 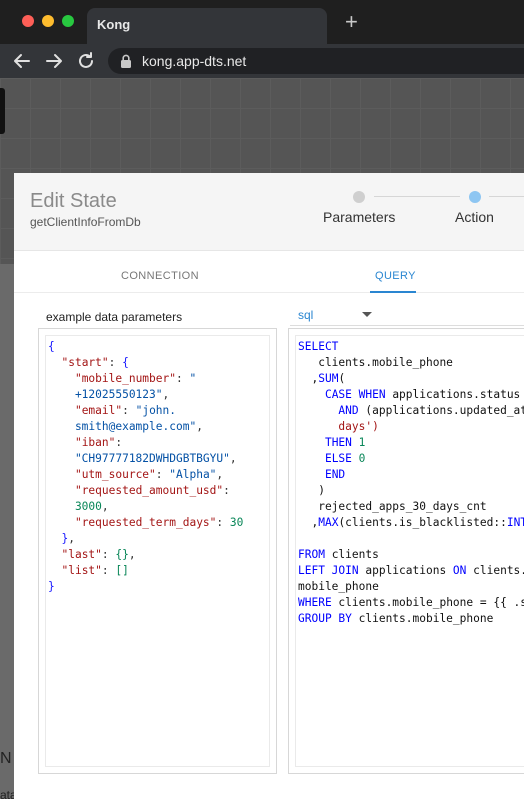 What do you see at coordinates (145, 539) in the screenshot?
I see `json-code-line: },` at bounding box center [145, 539].